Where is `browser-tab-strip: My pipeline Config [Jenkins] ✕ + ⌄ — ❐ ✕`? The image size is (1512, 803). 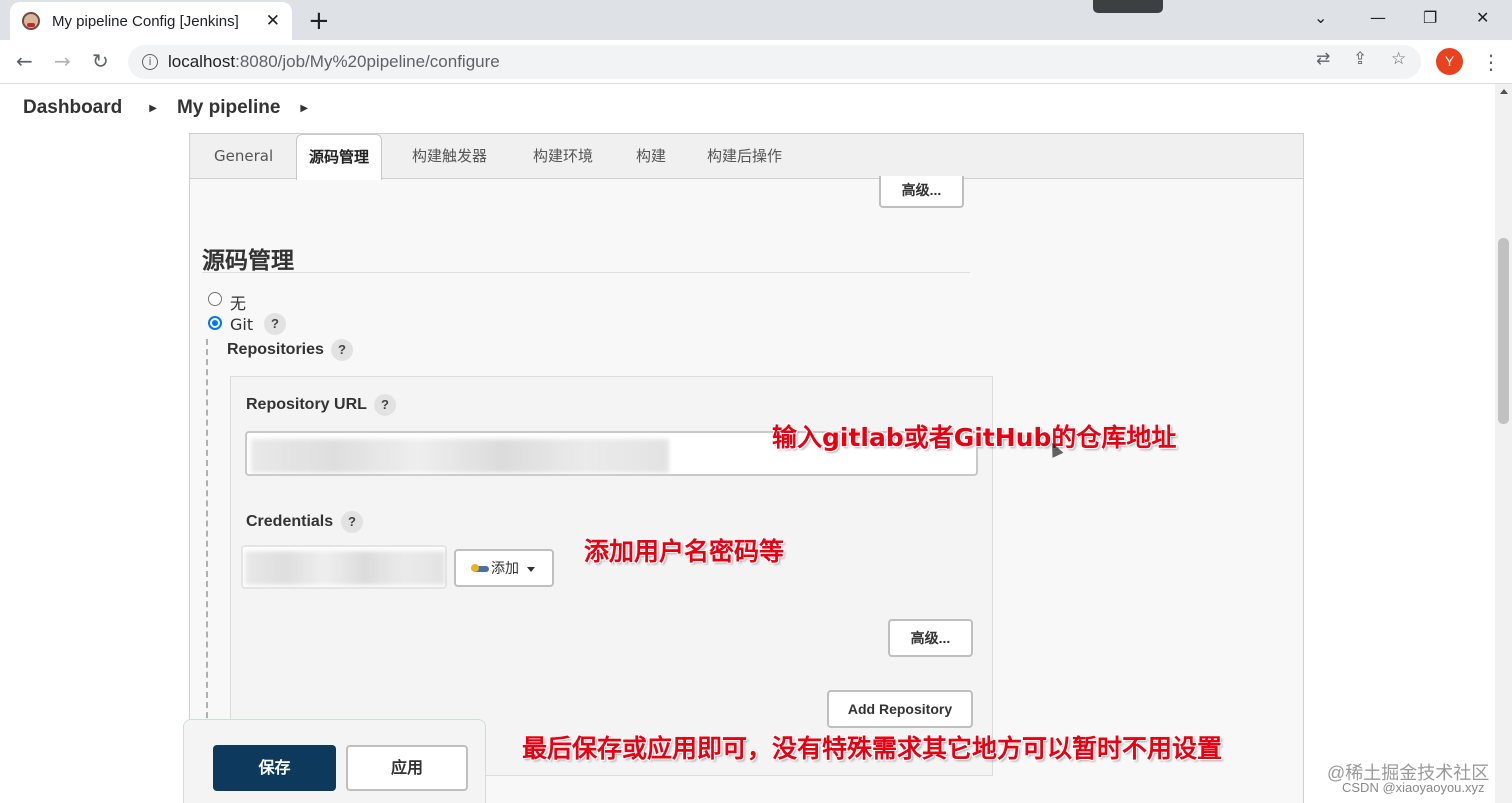
browser-tab-strip: My pipeline Config [Jenkins] ✕ + ⌄ — ❐ ✕ is located at coordinates (756, 20).